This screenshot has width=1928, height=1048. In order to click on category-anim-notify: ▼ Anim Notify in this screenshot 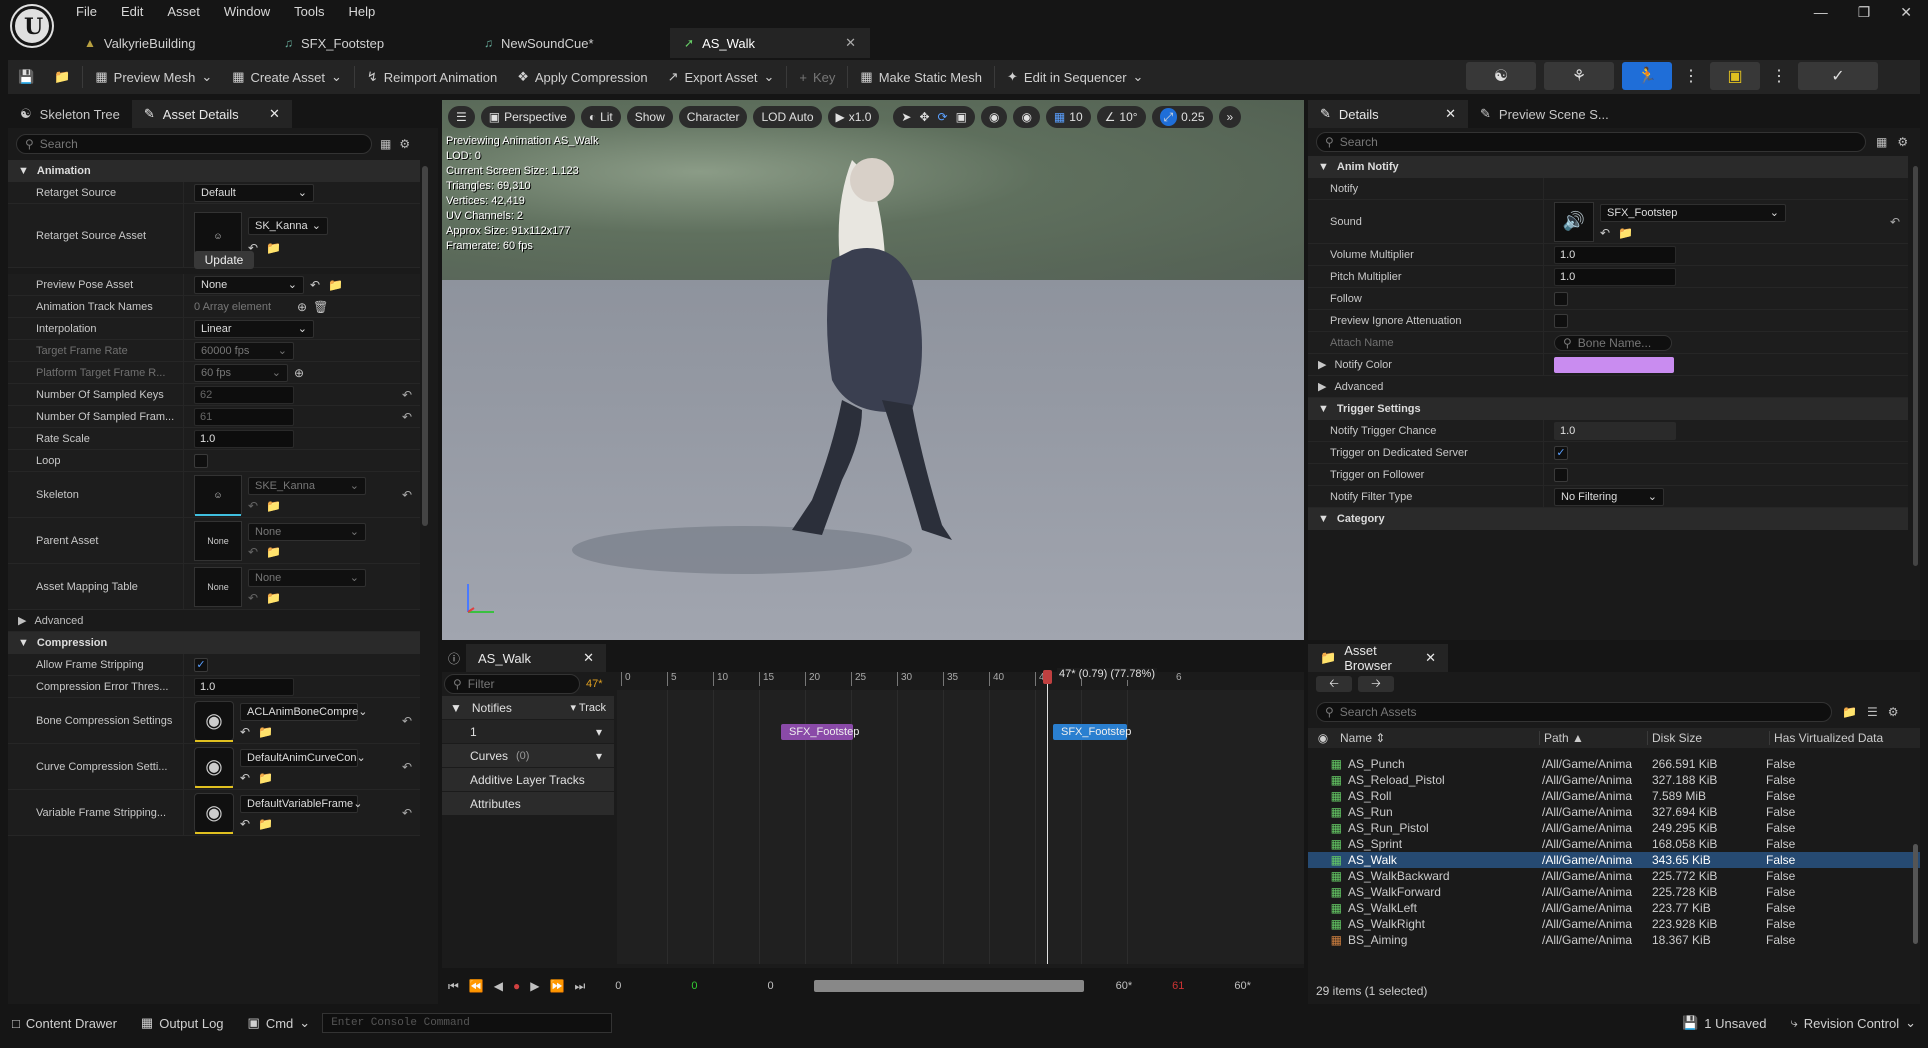, I will do `click(1608, 167)`.